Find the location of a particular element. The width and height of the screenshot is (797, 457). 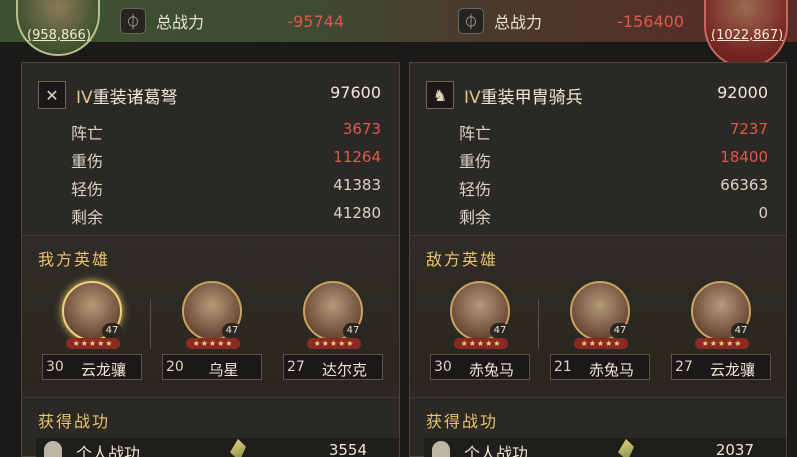

hero-card: 47 ★★★★★ 27 达尔克 is located at coordinates (333, 331).